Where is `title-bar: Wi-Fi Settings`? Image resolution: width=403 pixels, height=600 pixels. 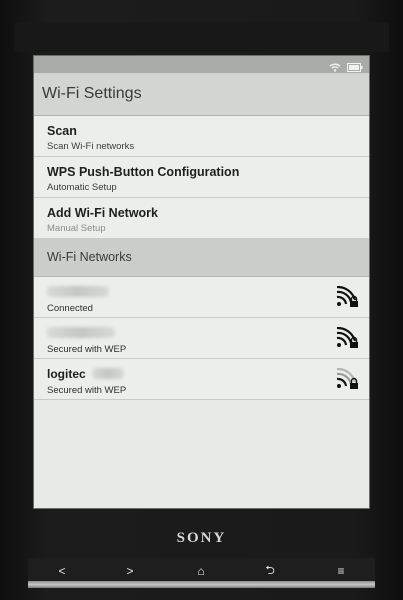 title-bar: Wi-Fi Settings is located at coordinates (201, 94).